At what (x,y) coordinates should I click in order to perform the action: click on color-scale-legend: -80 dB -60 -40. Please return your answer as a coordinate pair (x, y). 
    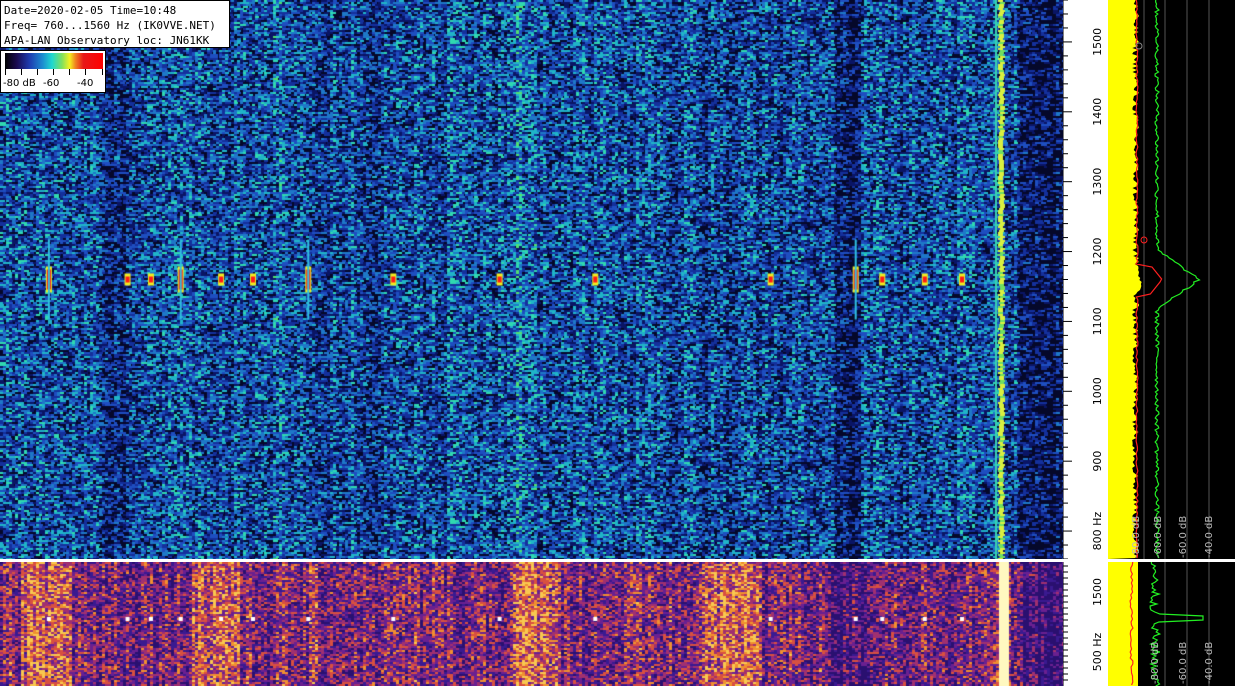
    Looking at the image, I should click on (53, 71).